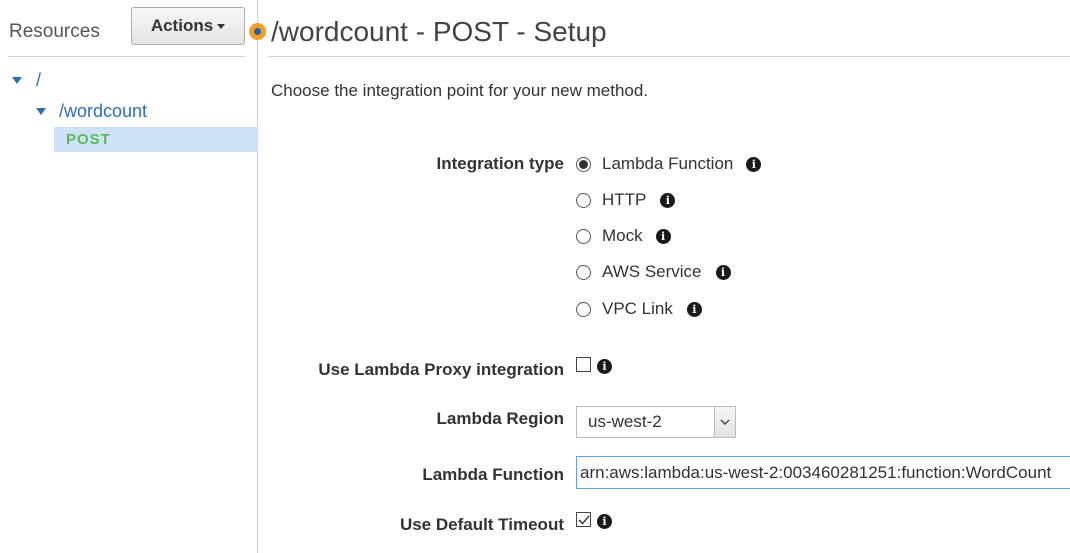  I want to click on proxy-label: Use Lambda Proxy integration, so click(441, 369).